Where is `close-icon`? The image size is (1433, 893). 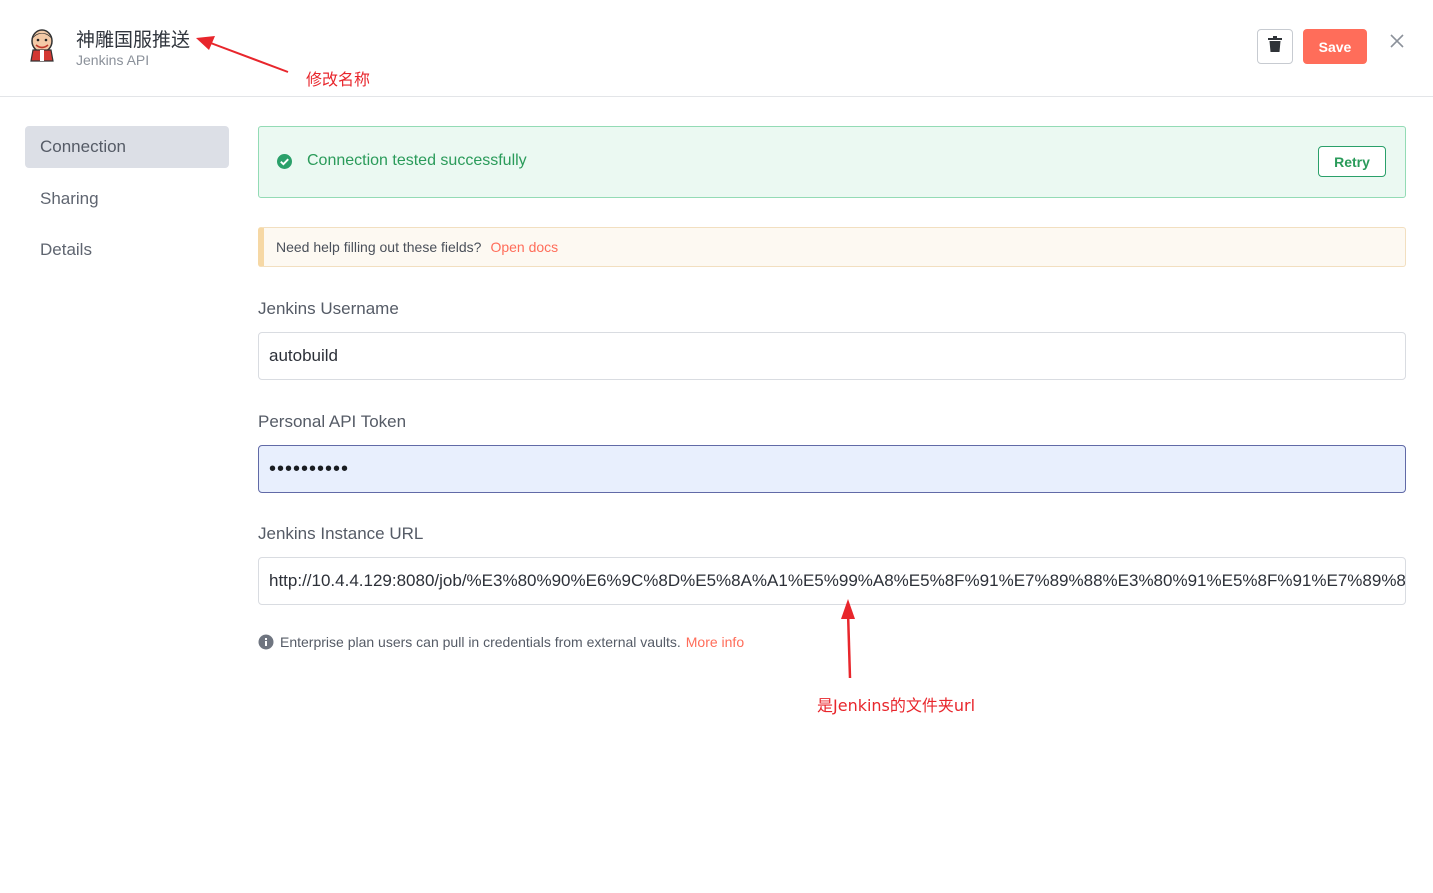
close-icon is located at coordinates (1397, 43).